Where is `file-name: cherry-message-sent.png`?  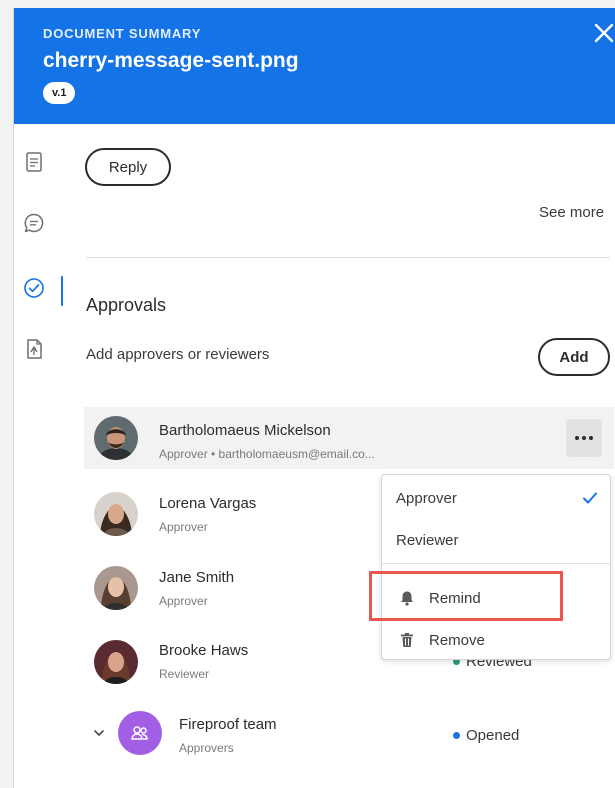
file-name: cherry-message-sent.png is located at coordinates (171, 60).